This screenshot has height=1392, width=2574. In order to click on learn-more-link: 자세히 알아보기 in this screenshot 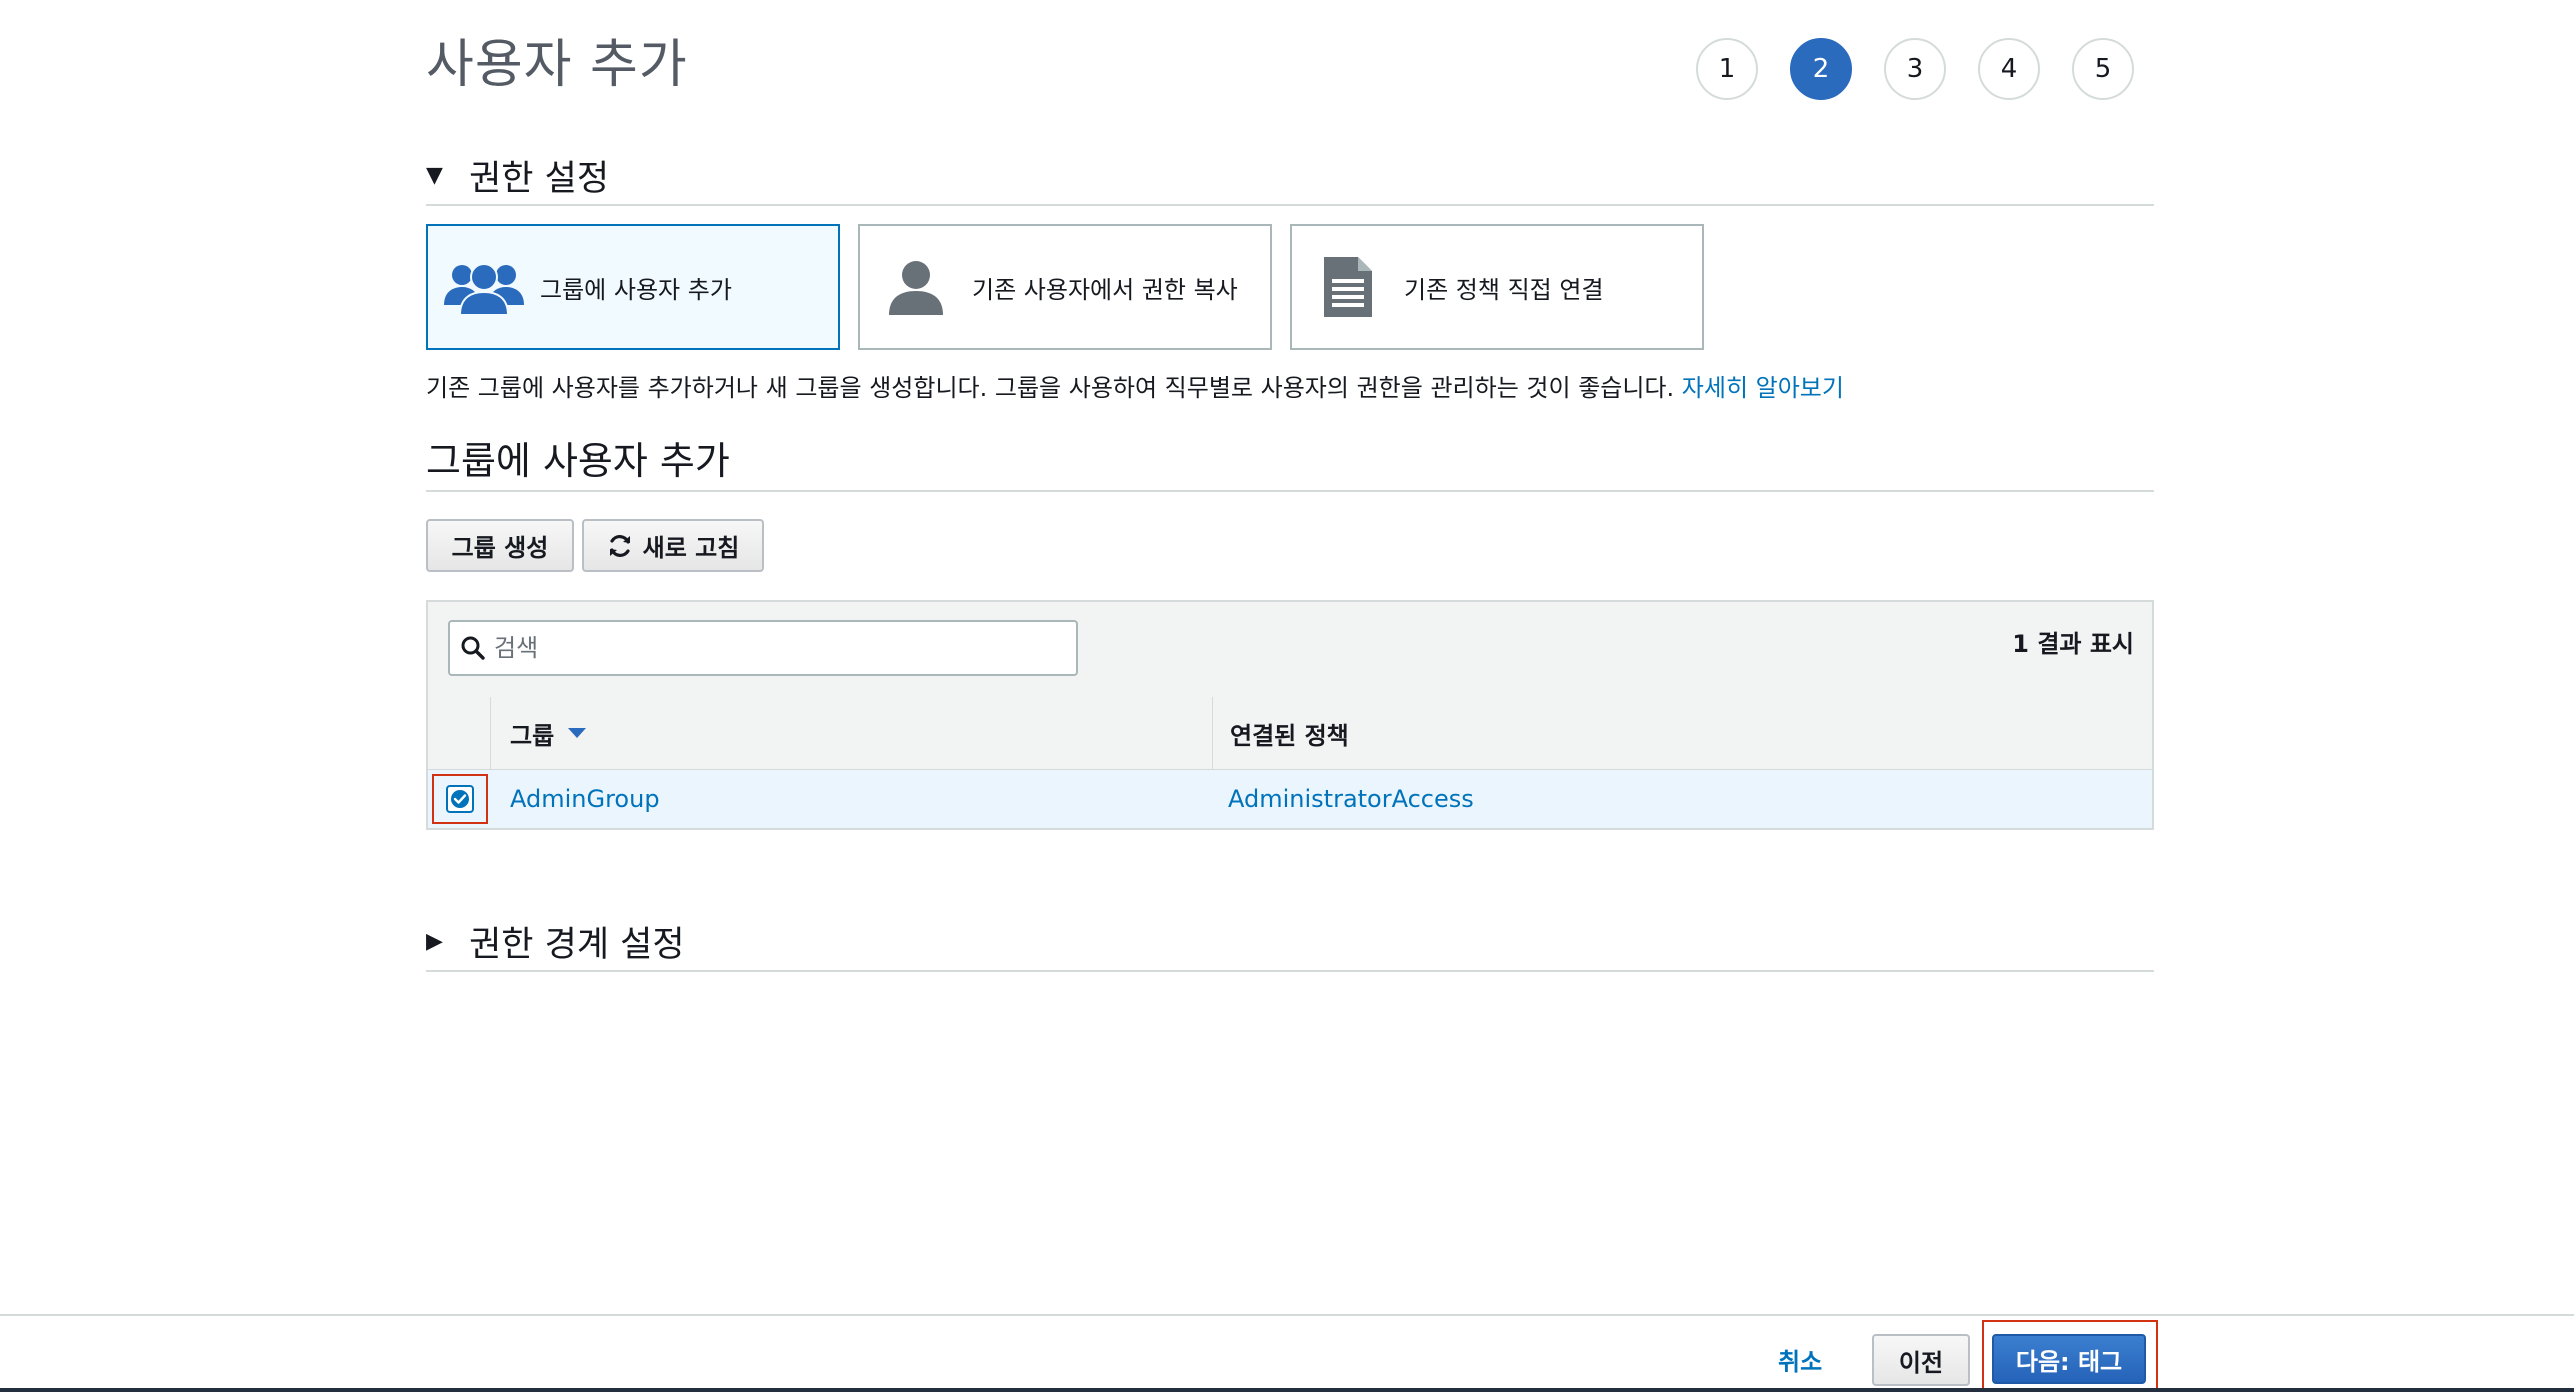, I will do `click(1763, 388)`.